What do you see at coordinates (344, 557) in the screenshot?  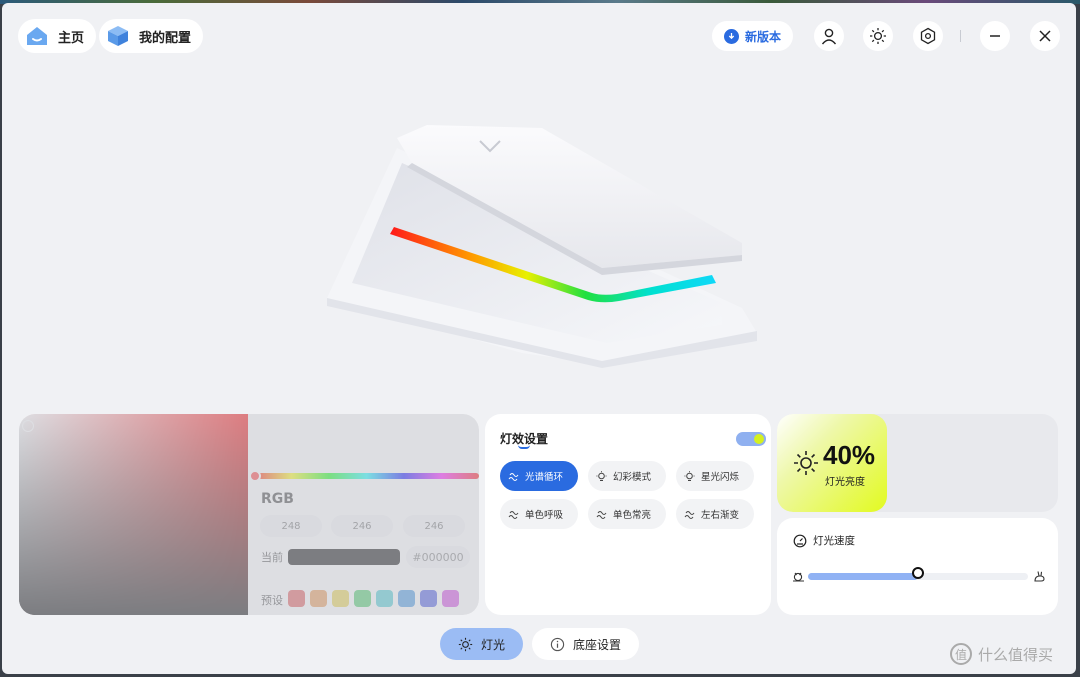 I see `current-color-swatch` at bounding box center [344, 557].